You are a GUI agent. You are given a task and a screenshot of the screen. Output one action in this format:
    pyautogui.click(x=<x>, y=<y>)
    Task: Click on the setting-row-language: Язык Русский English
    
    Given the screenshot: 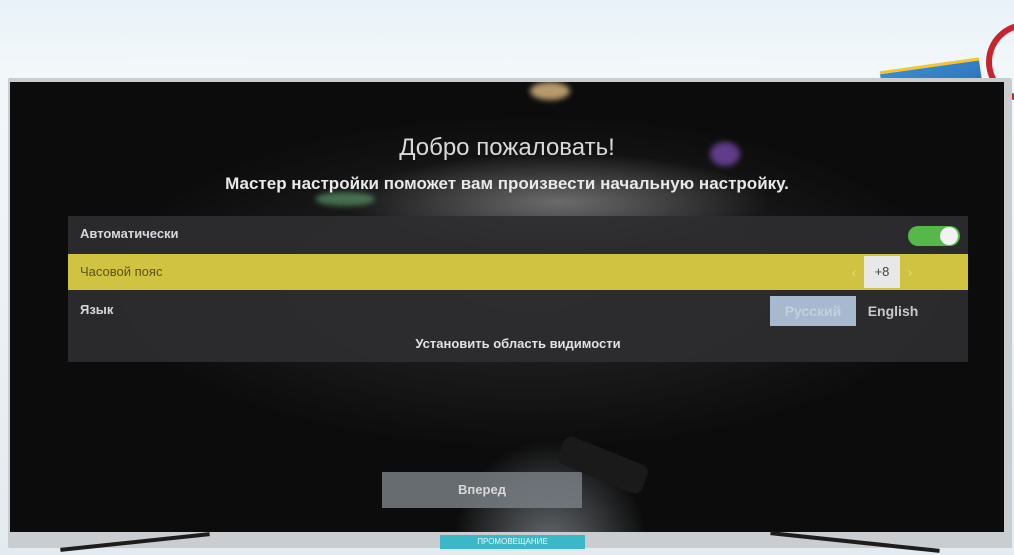 What is the action you would take?
    pyautogui.click(x=518, y=310)
    